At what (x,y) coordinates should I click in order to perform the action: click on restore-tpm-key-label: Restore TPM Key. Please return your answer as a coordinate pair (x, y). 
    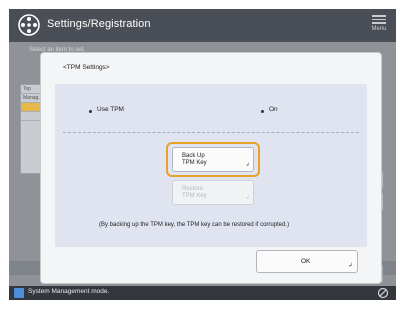
    Looking at the image, I should click on (194, 192).